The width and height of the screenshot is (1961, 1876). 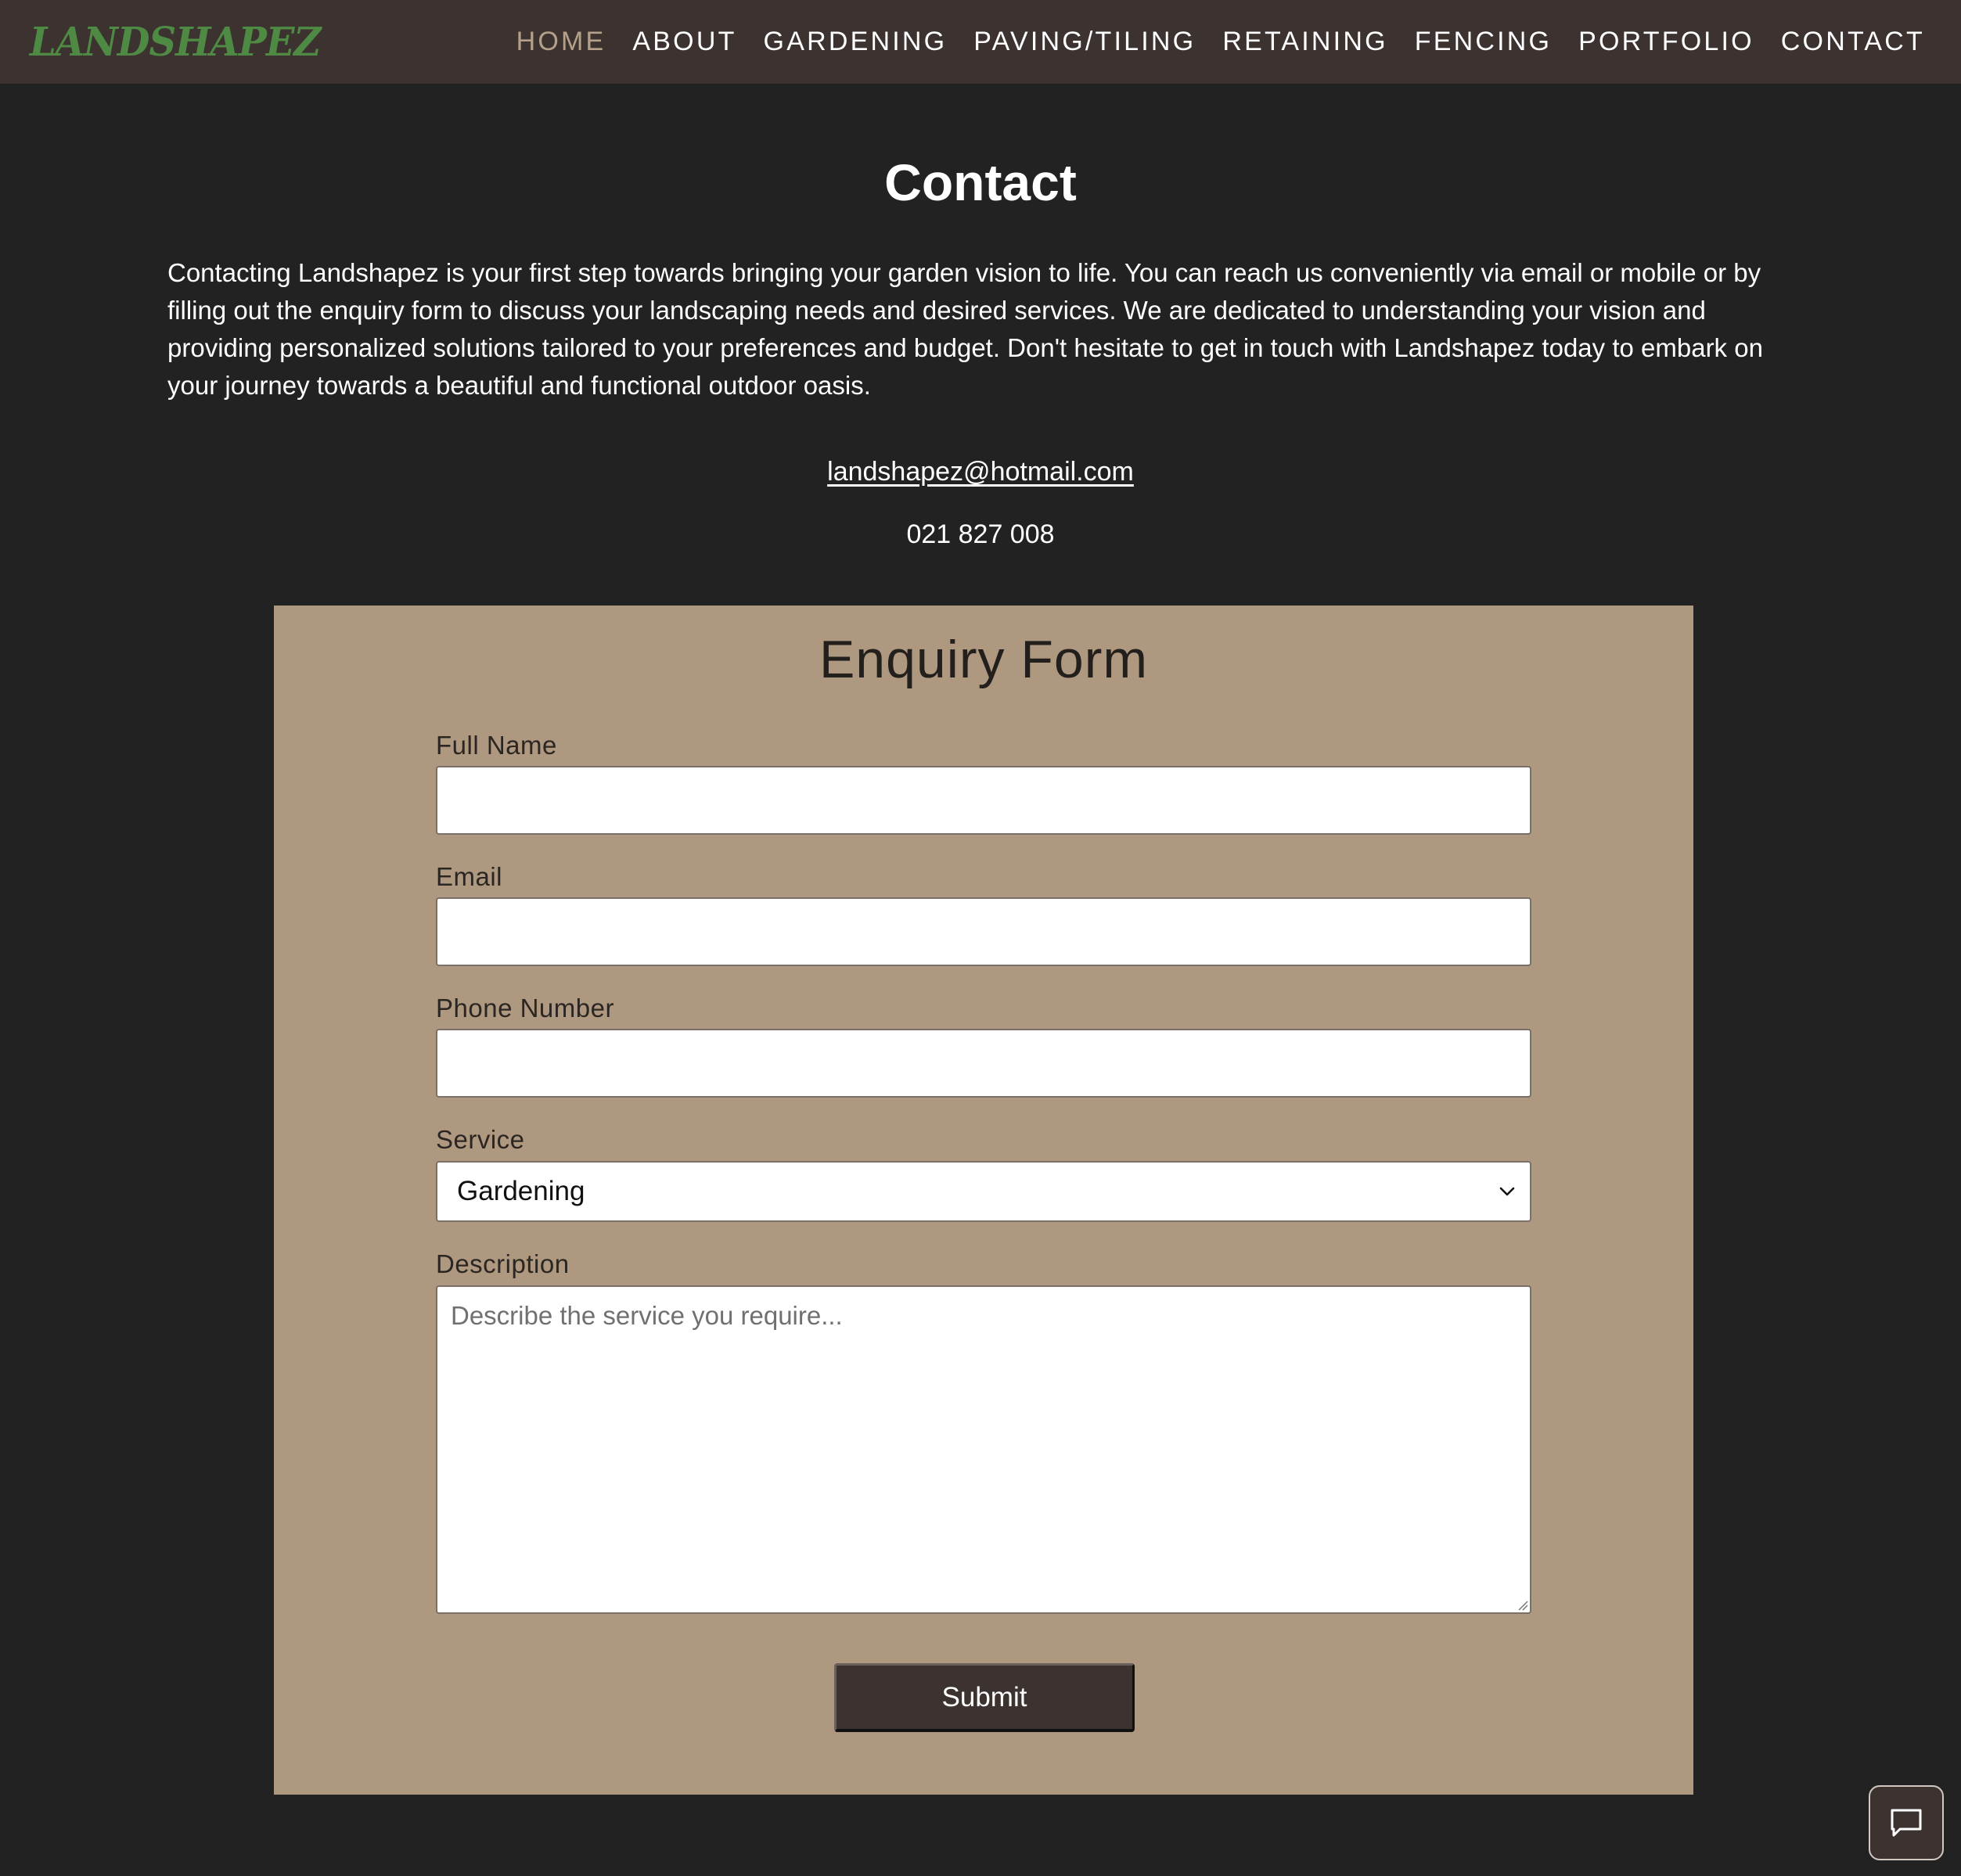 I want to click on form-title: Enquiry Form, so click(x=984, y=659).